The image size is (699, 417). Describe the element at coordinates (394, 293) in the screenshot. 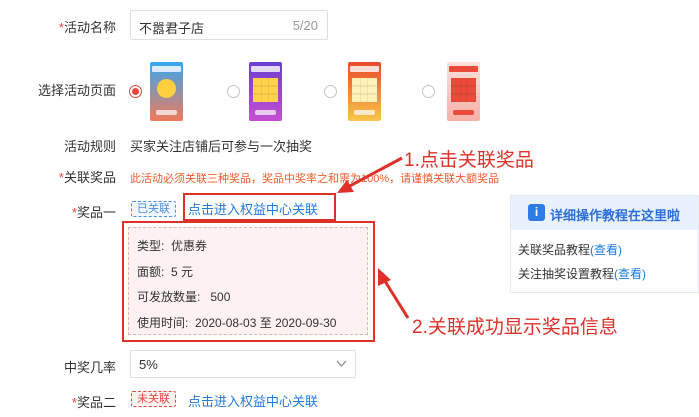

I see `step2-arrow-icon` at that location.